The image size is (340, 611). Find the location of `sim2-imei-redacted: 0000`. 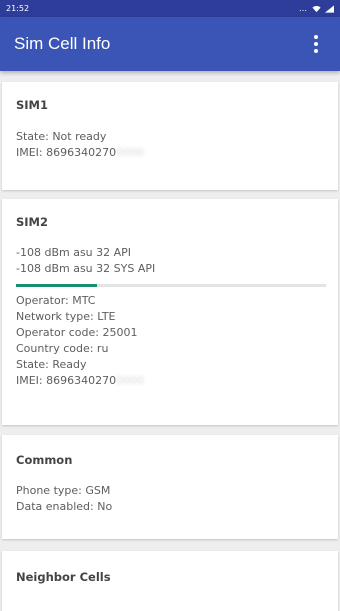

sim2-imei-redacted: 0000 is located at coordinates (130, 380).